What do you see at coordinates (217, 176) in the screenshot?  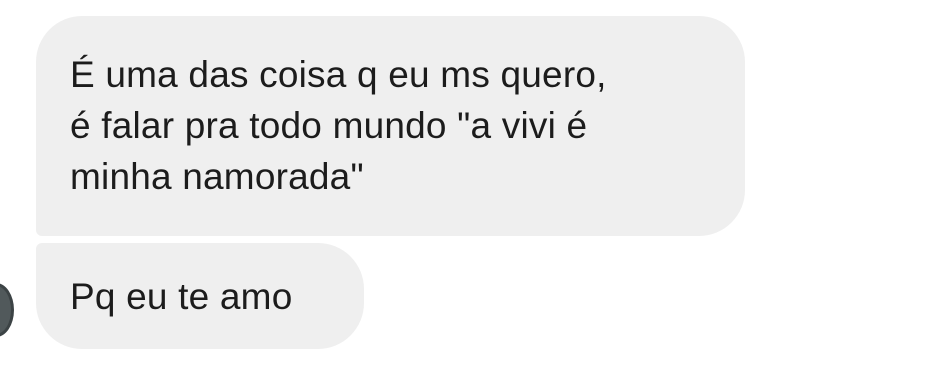 I see `message-text-line: minha namorada"` at bounding box center [217, 176].